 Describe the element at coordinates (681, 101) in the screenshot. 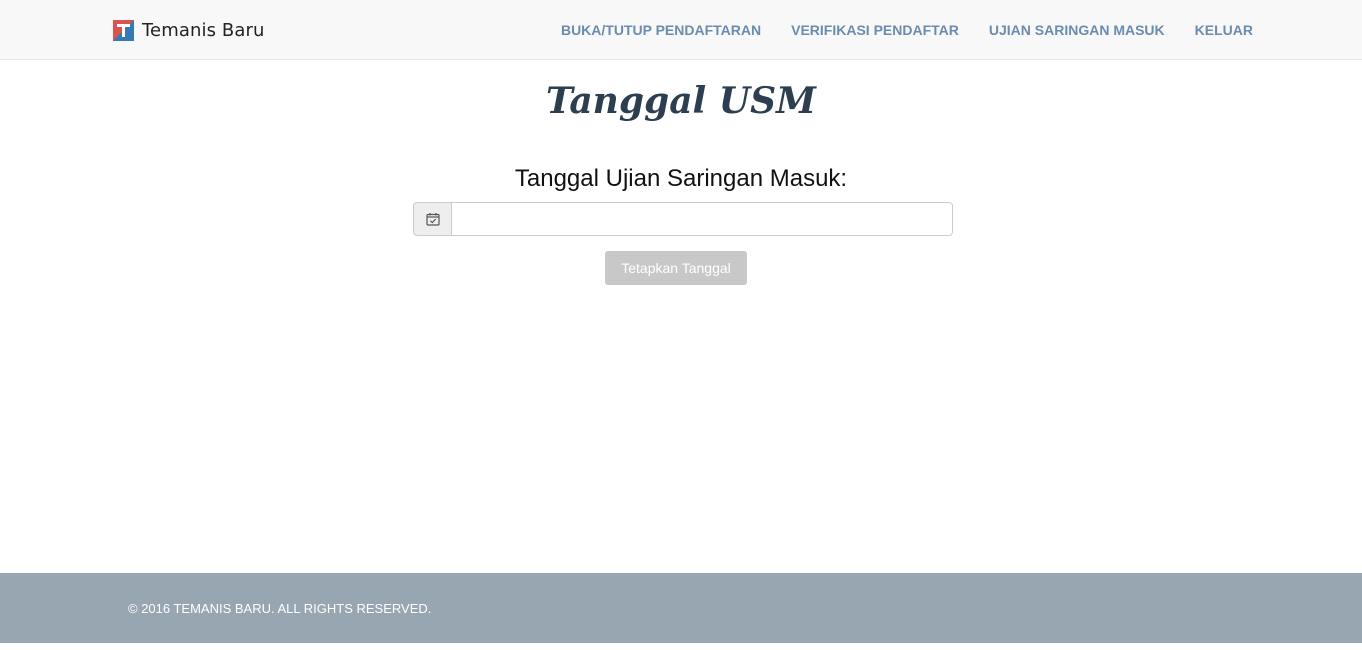

I see `page-title: Tanggal USM` at that location.